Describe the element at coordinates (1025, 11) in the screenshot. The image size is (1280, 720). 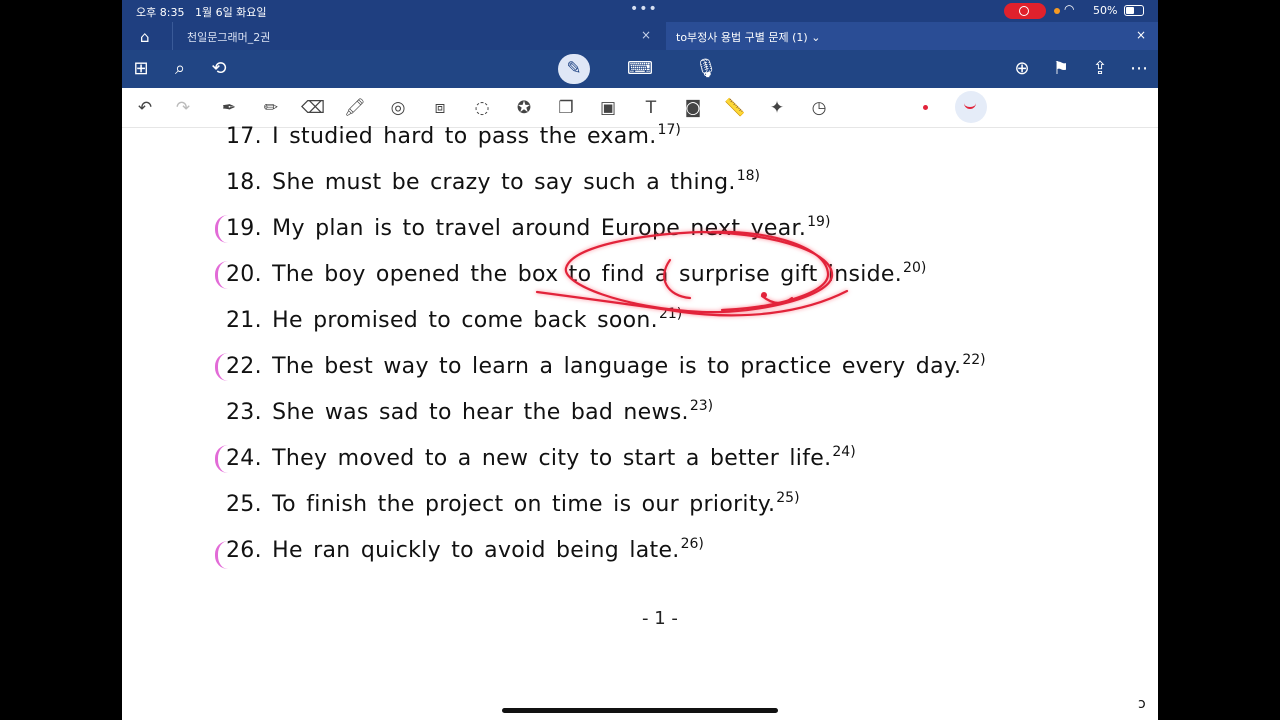
I see `screen-record-icon` at that location.